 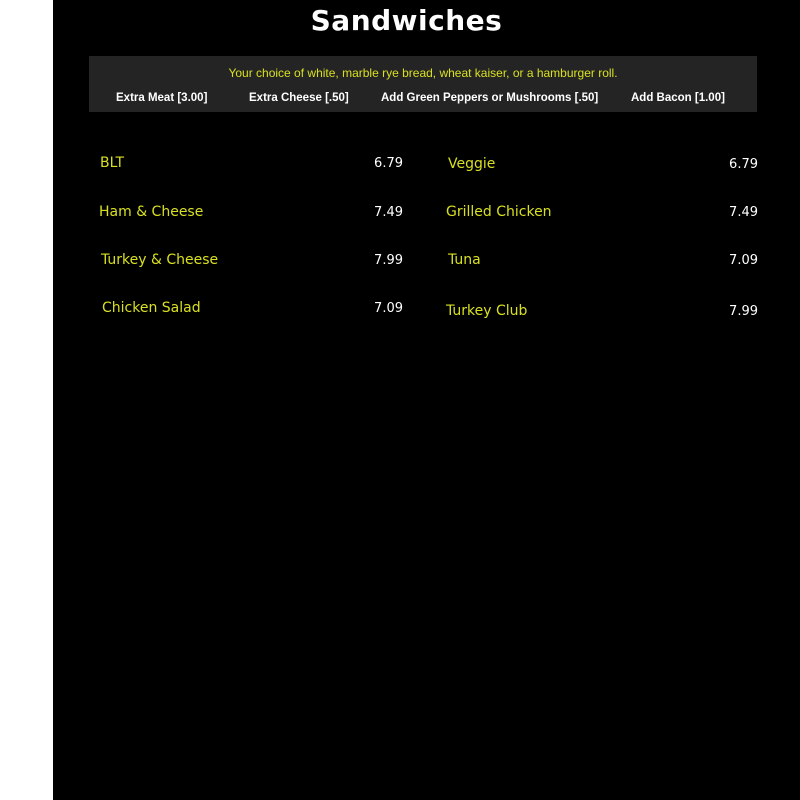 I want to click on menu-item-price-tuna: 7.09, so click(x=743, y=260).